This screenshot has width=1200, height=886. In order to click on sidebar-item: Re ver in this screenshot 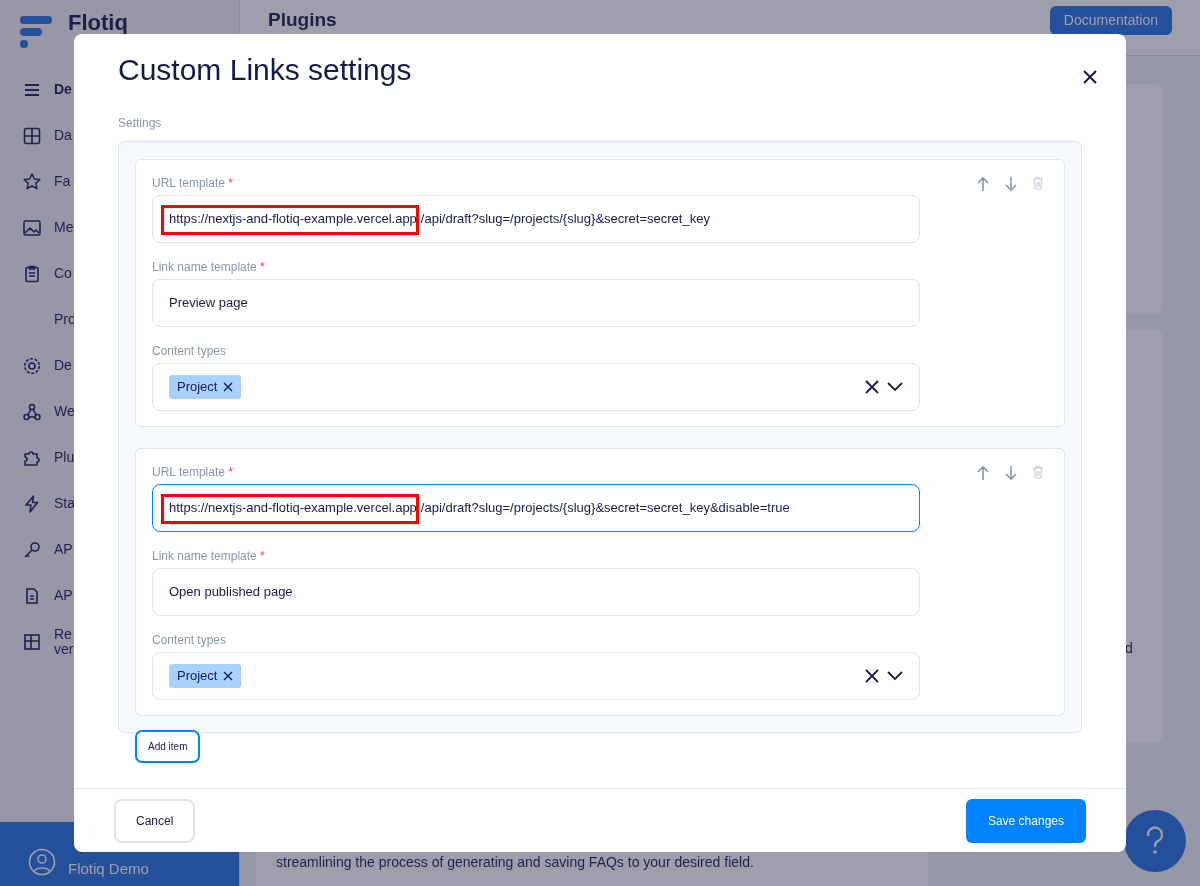, I will do `click(64, 642)`.